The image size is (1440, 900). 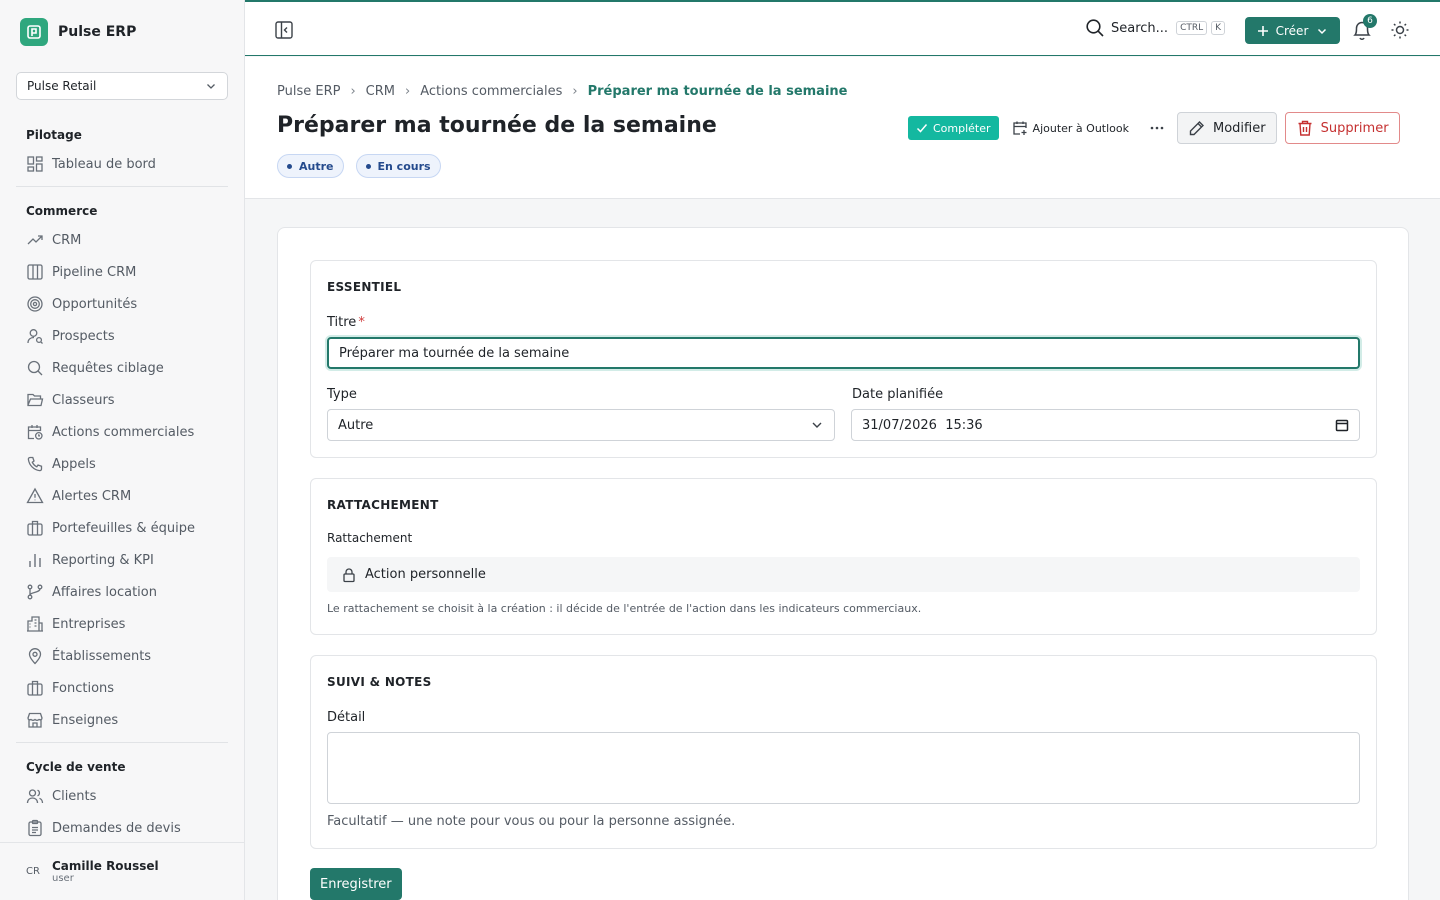 What do you see at coordinates (843, 768) in the screenshot?
I see `detail-textarea` at bounding box center [843, 768].